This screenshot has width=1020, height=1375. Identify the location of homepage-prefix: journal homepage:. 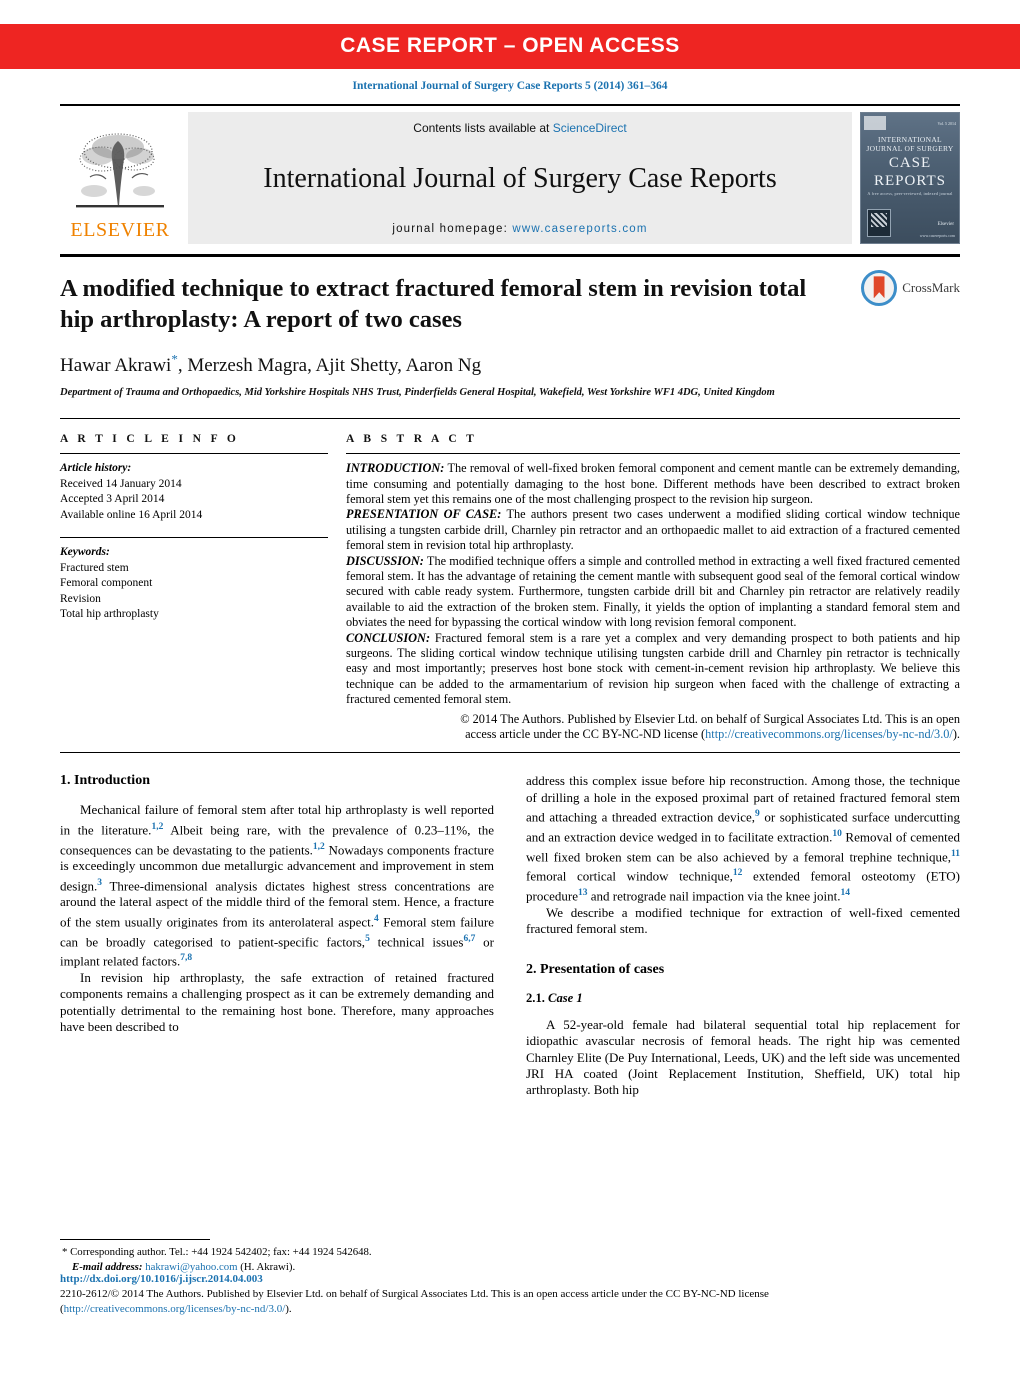
(452, 229).